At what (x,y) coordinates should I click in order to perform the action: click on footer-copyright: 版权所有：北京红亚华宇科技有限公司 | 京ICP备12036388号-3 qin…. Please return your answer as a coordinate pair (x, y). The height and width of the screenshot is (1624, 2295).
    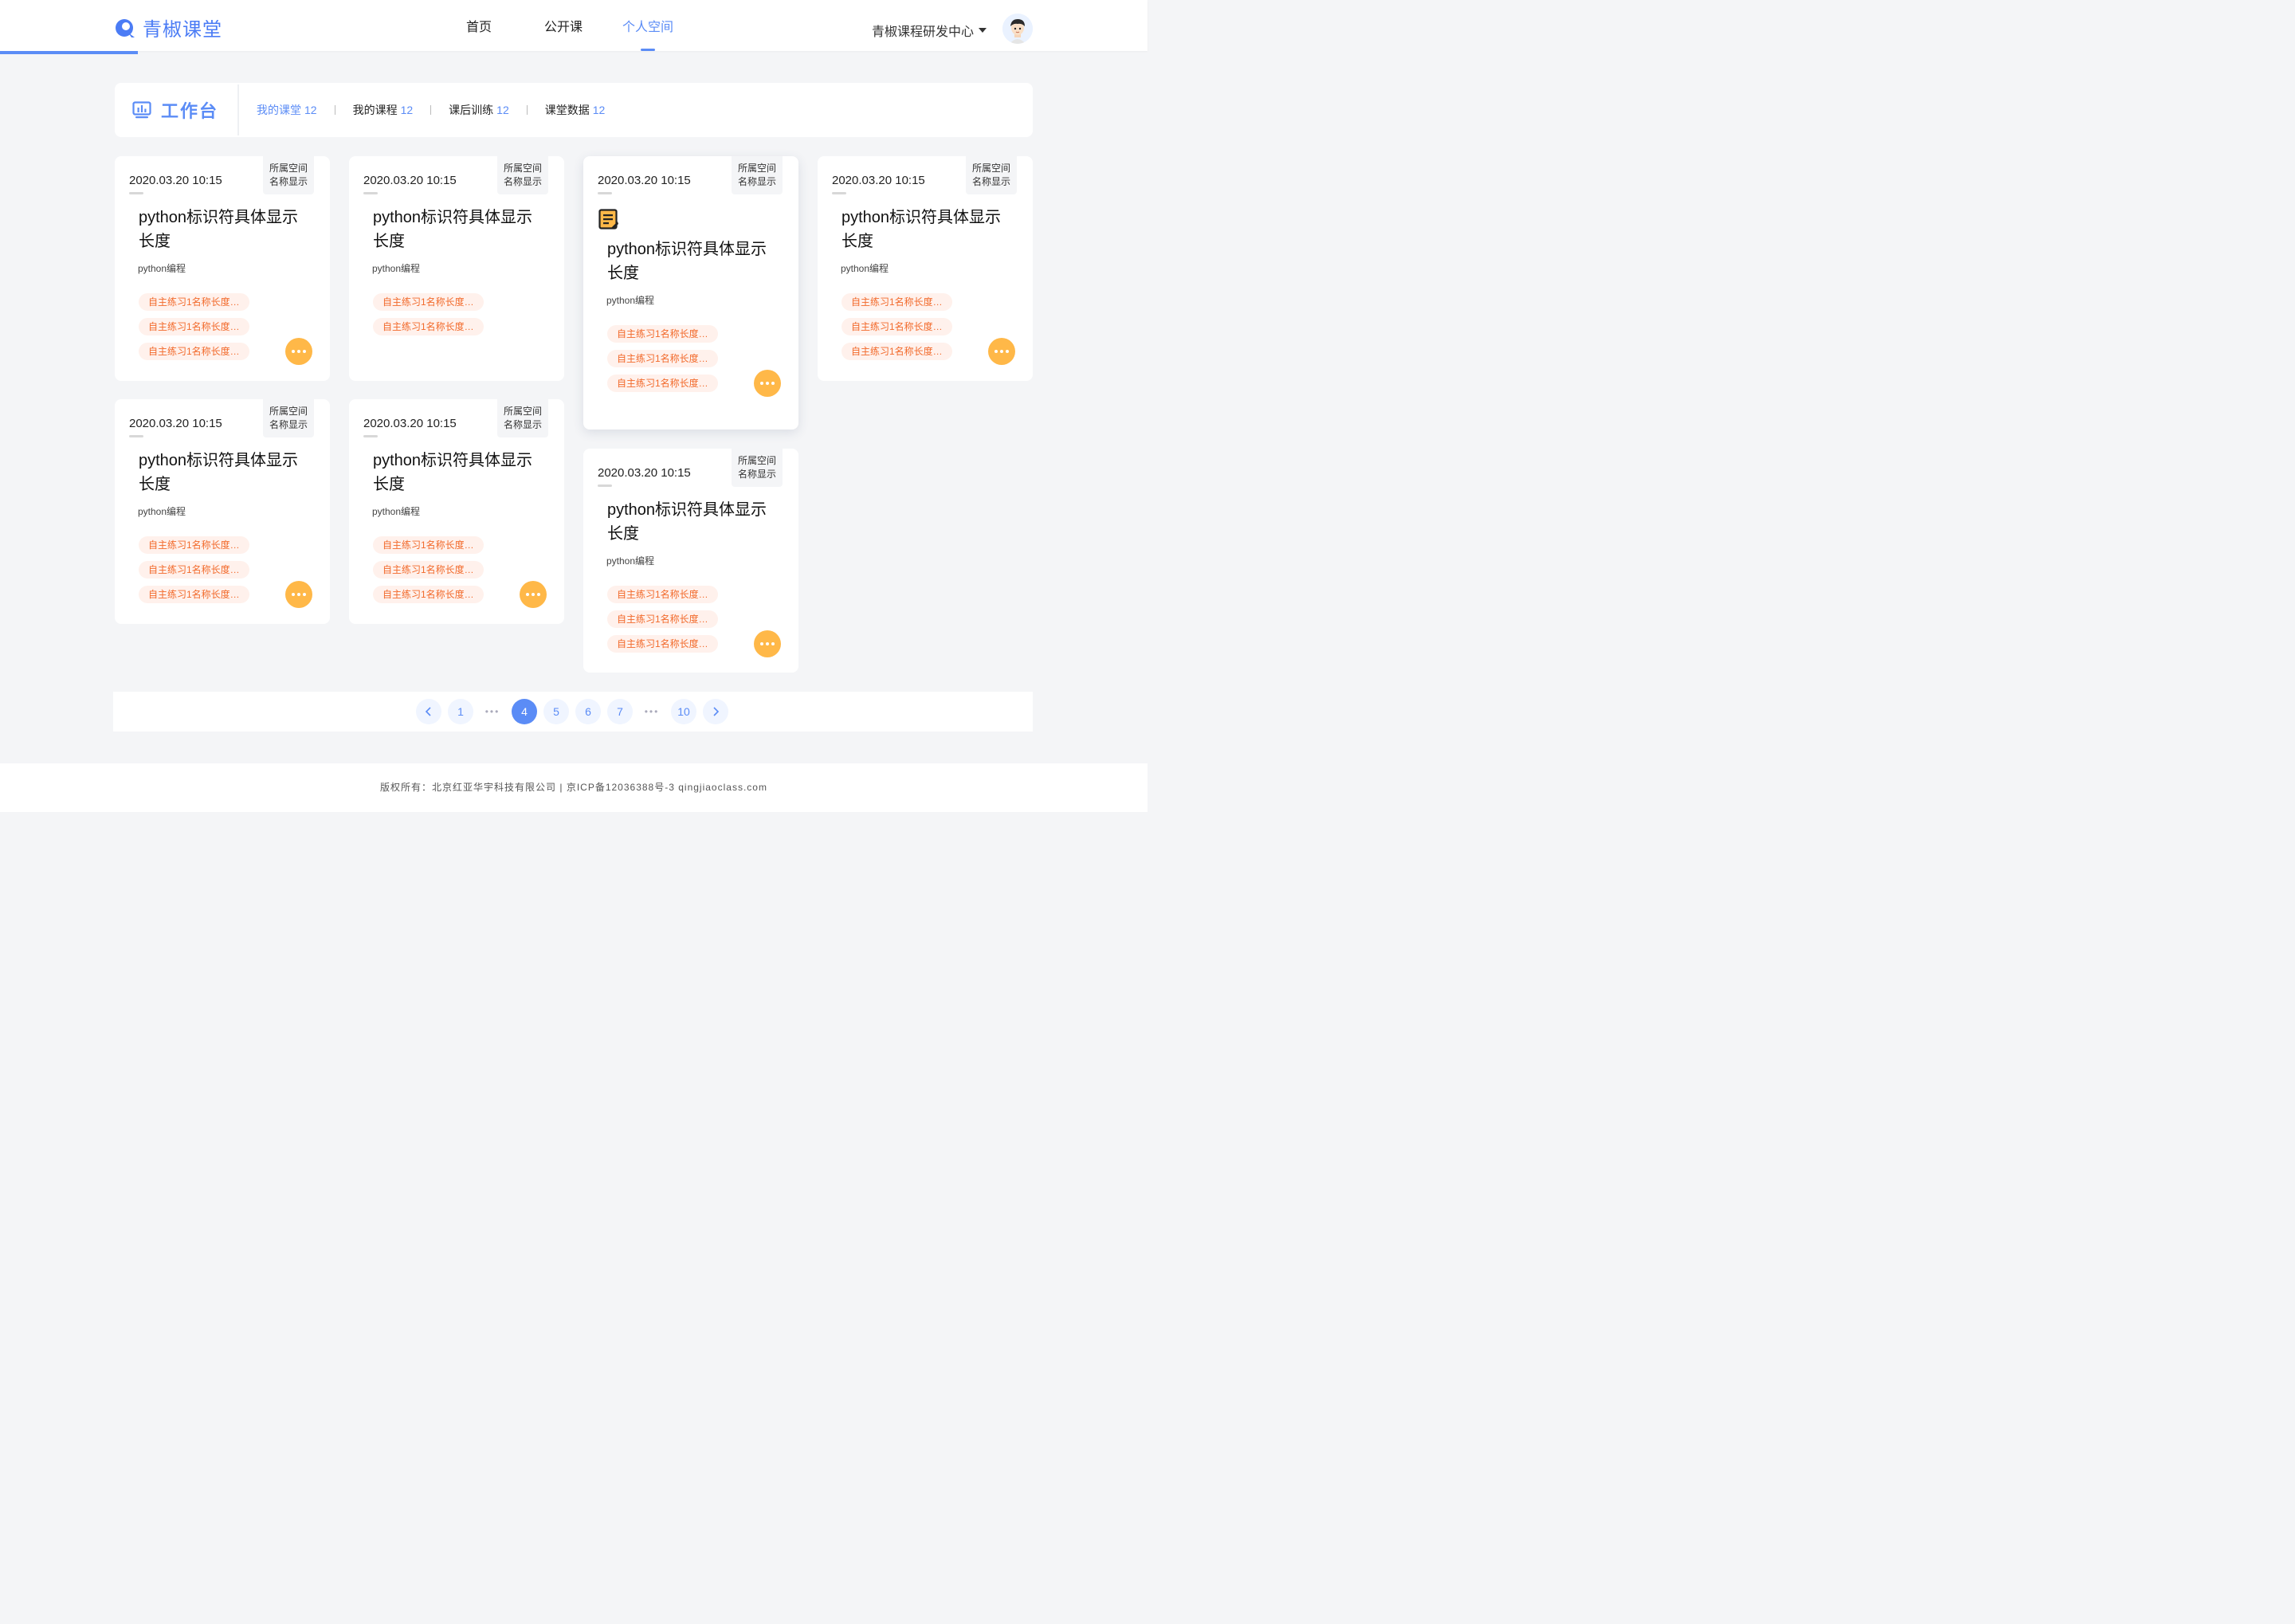
    Looking at the image, I should click on (573, 787).